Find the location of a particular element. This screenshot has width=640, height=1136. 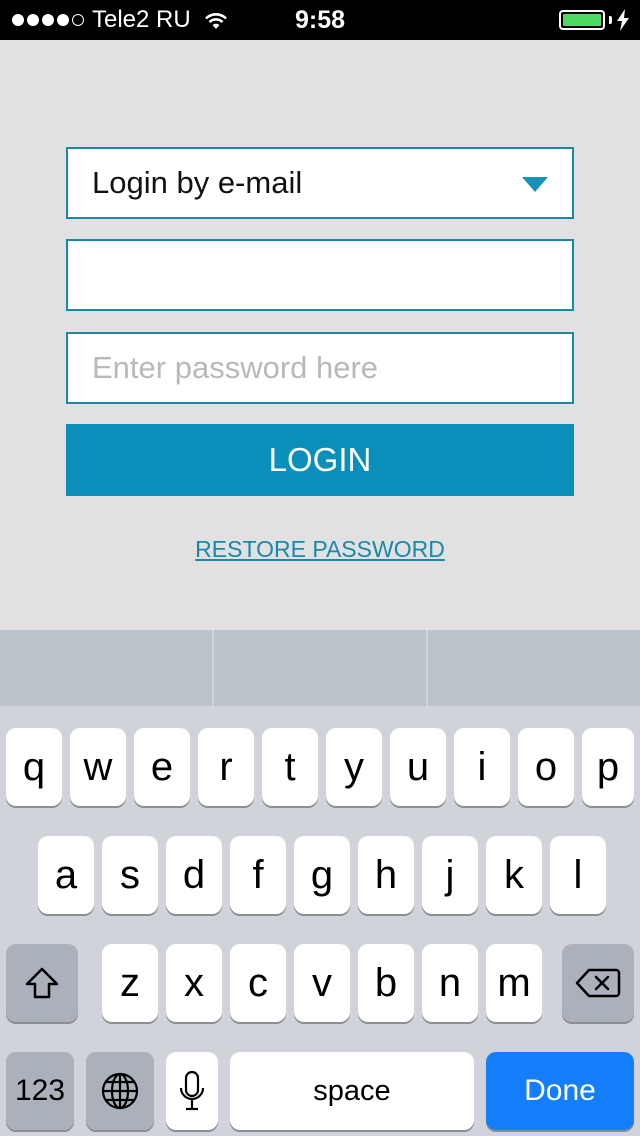

key-k: k is located at coordinates (514, 875).